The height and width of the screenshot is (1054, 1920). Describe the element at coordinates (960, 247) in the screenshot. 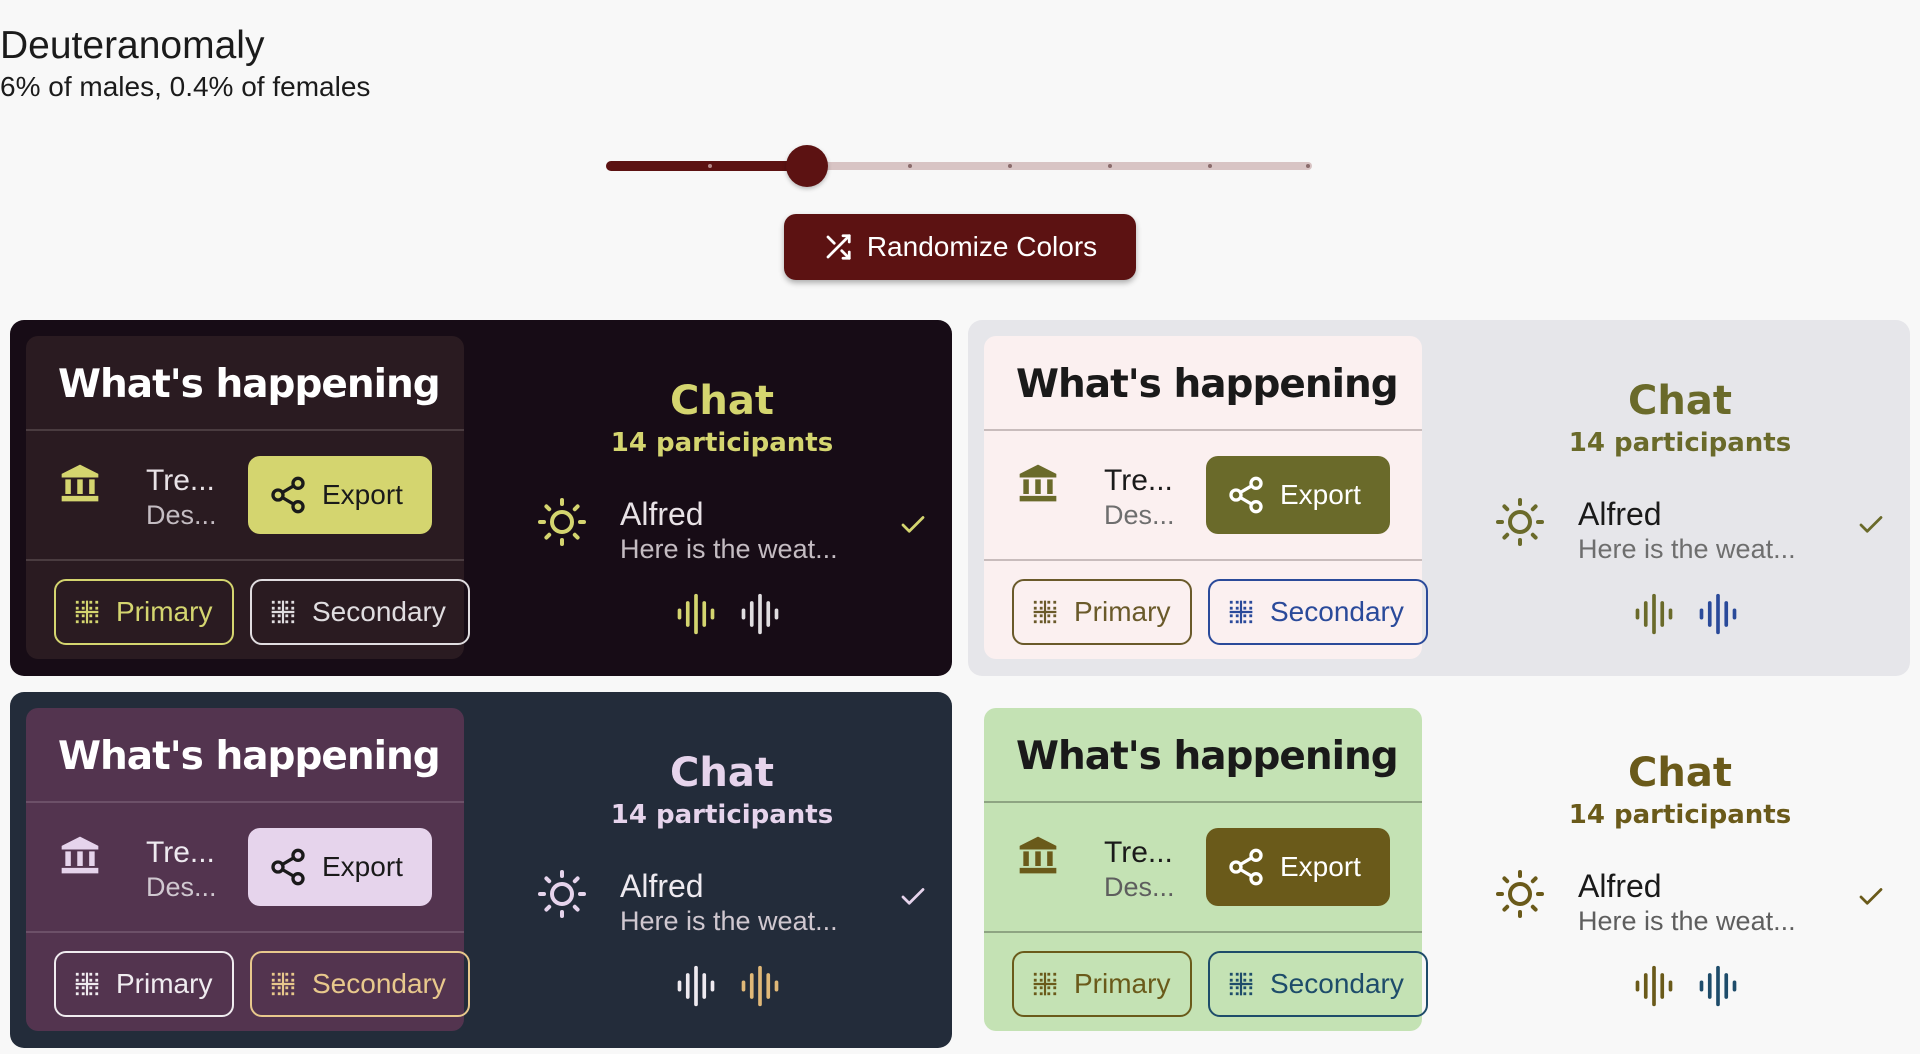

I see `randomize-colors-button: Randomize Colors` at that location.